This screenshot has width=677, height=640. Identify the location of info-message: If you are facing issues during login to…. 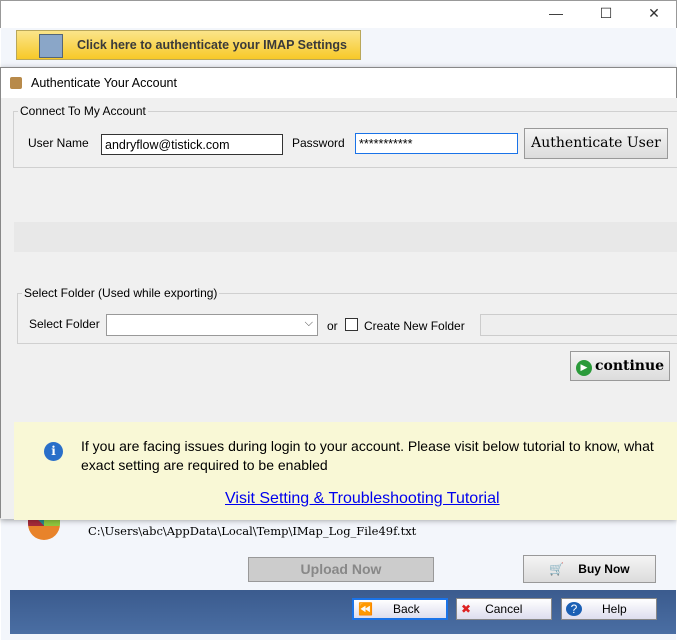
(367, 455).